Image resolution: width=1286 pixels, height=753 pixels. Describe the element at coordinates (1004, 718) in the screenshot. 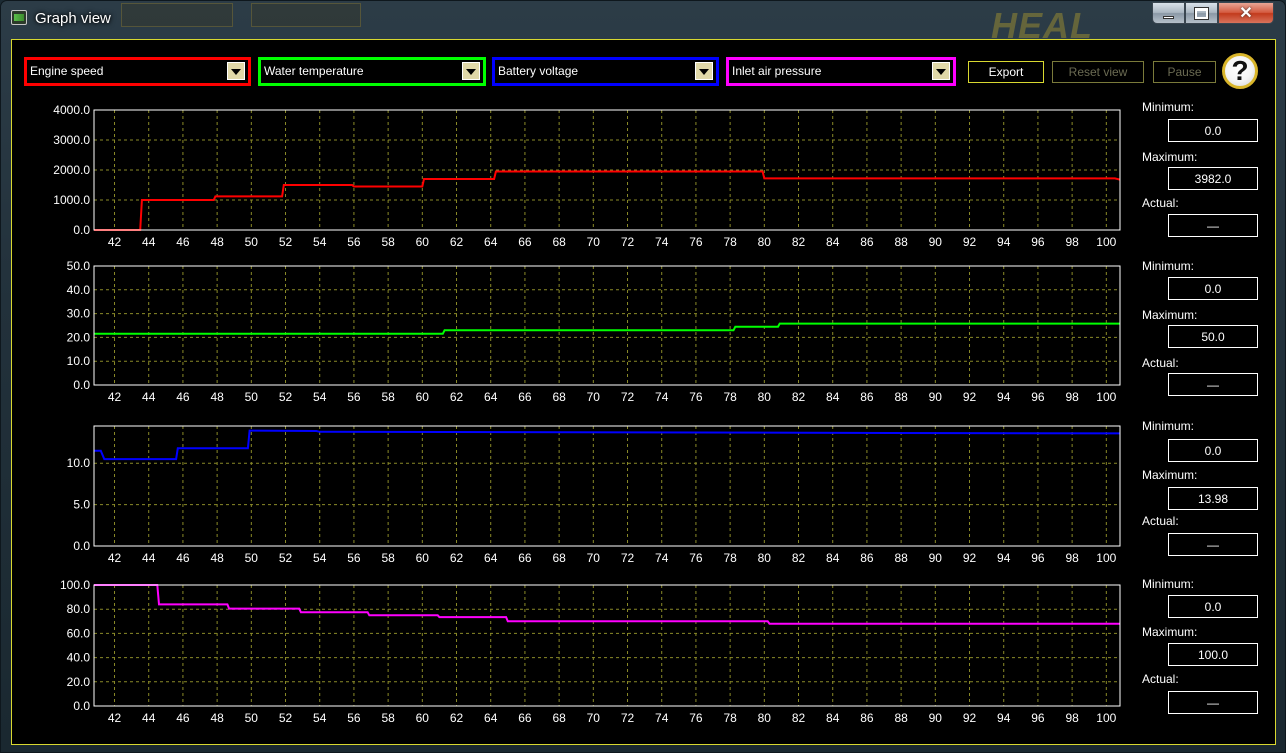

I see `chart-4-x-tick-label: 94` at that location.